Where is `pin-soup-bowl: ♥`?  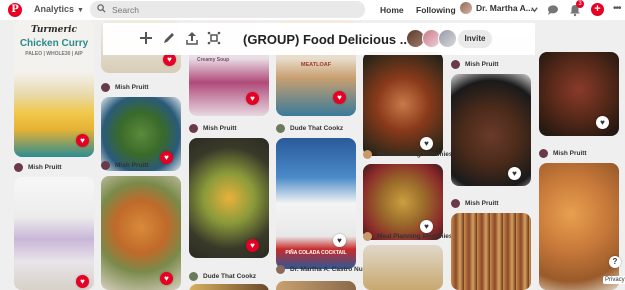 pin-soup-bowl: ♥ is located at coordinates (403, 202).